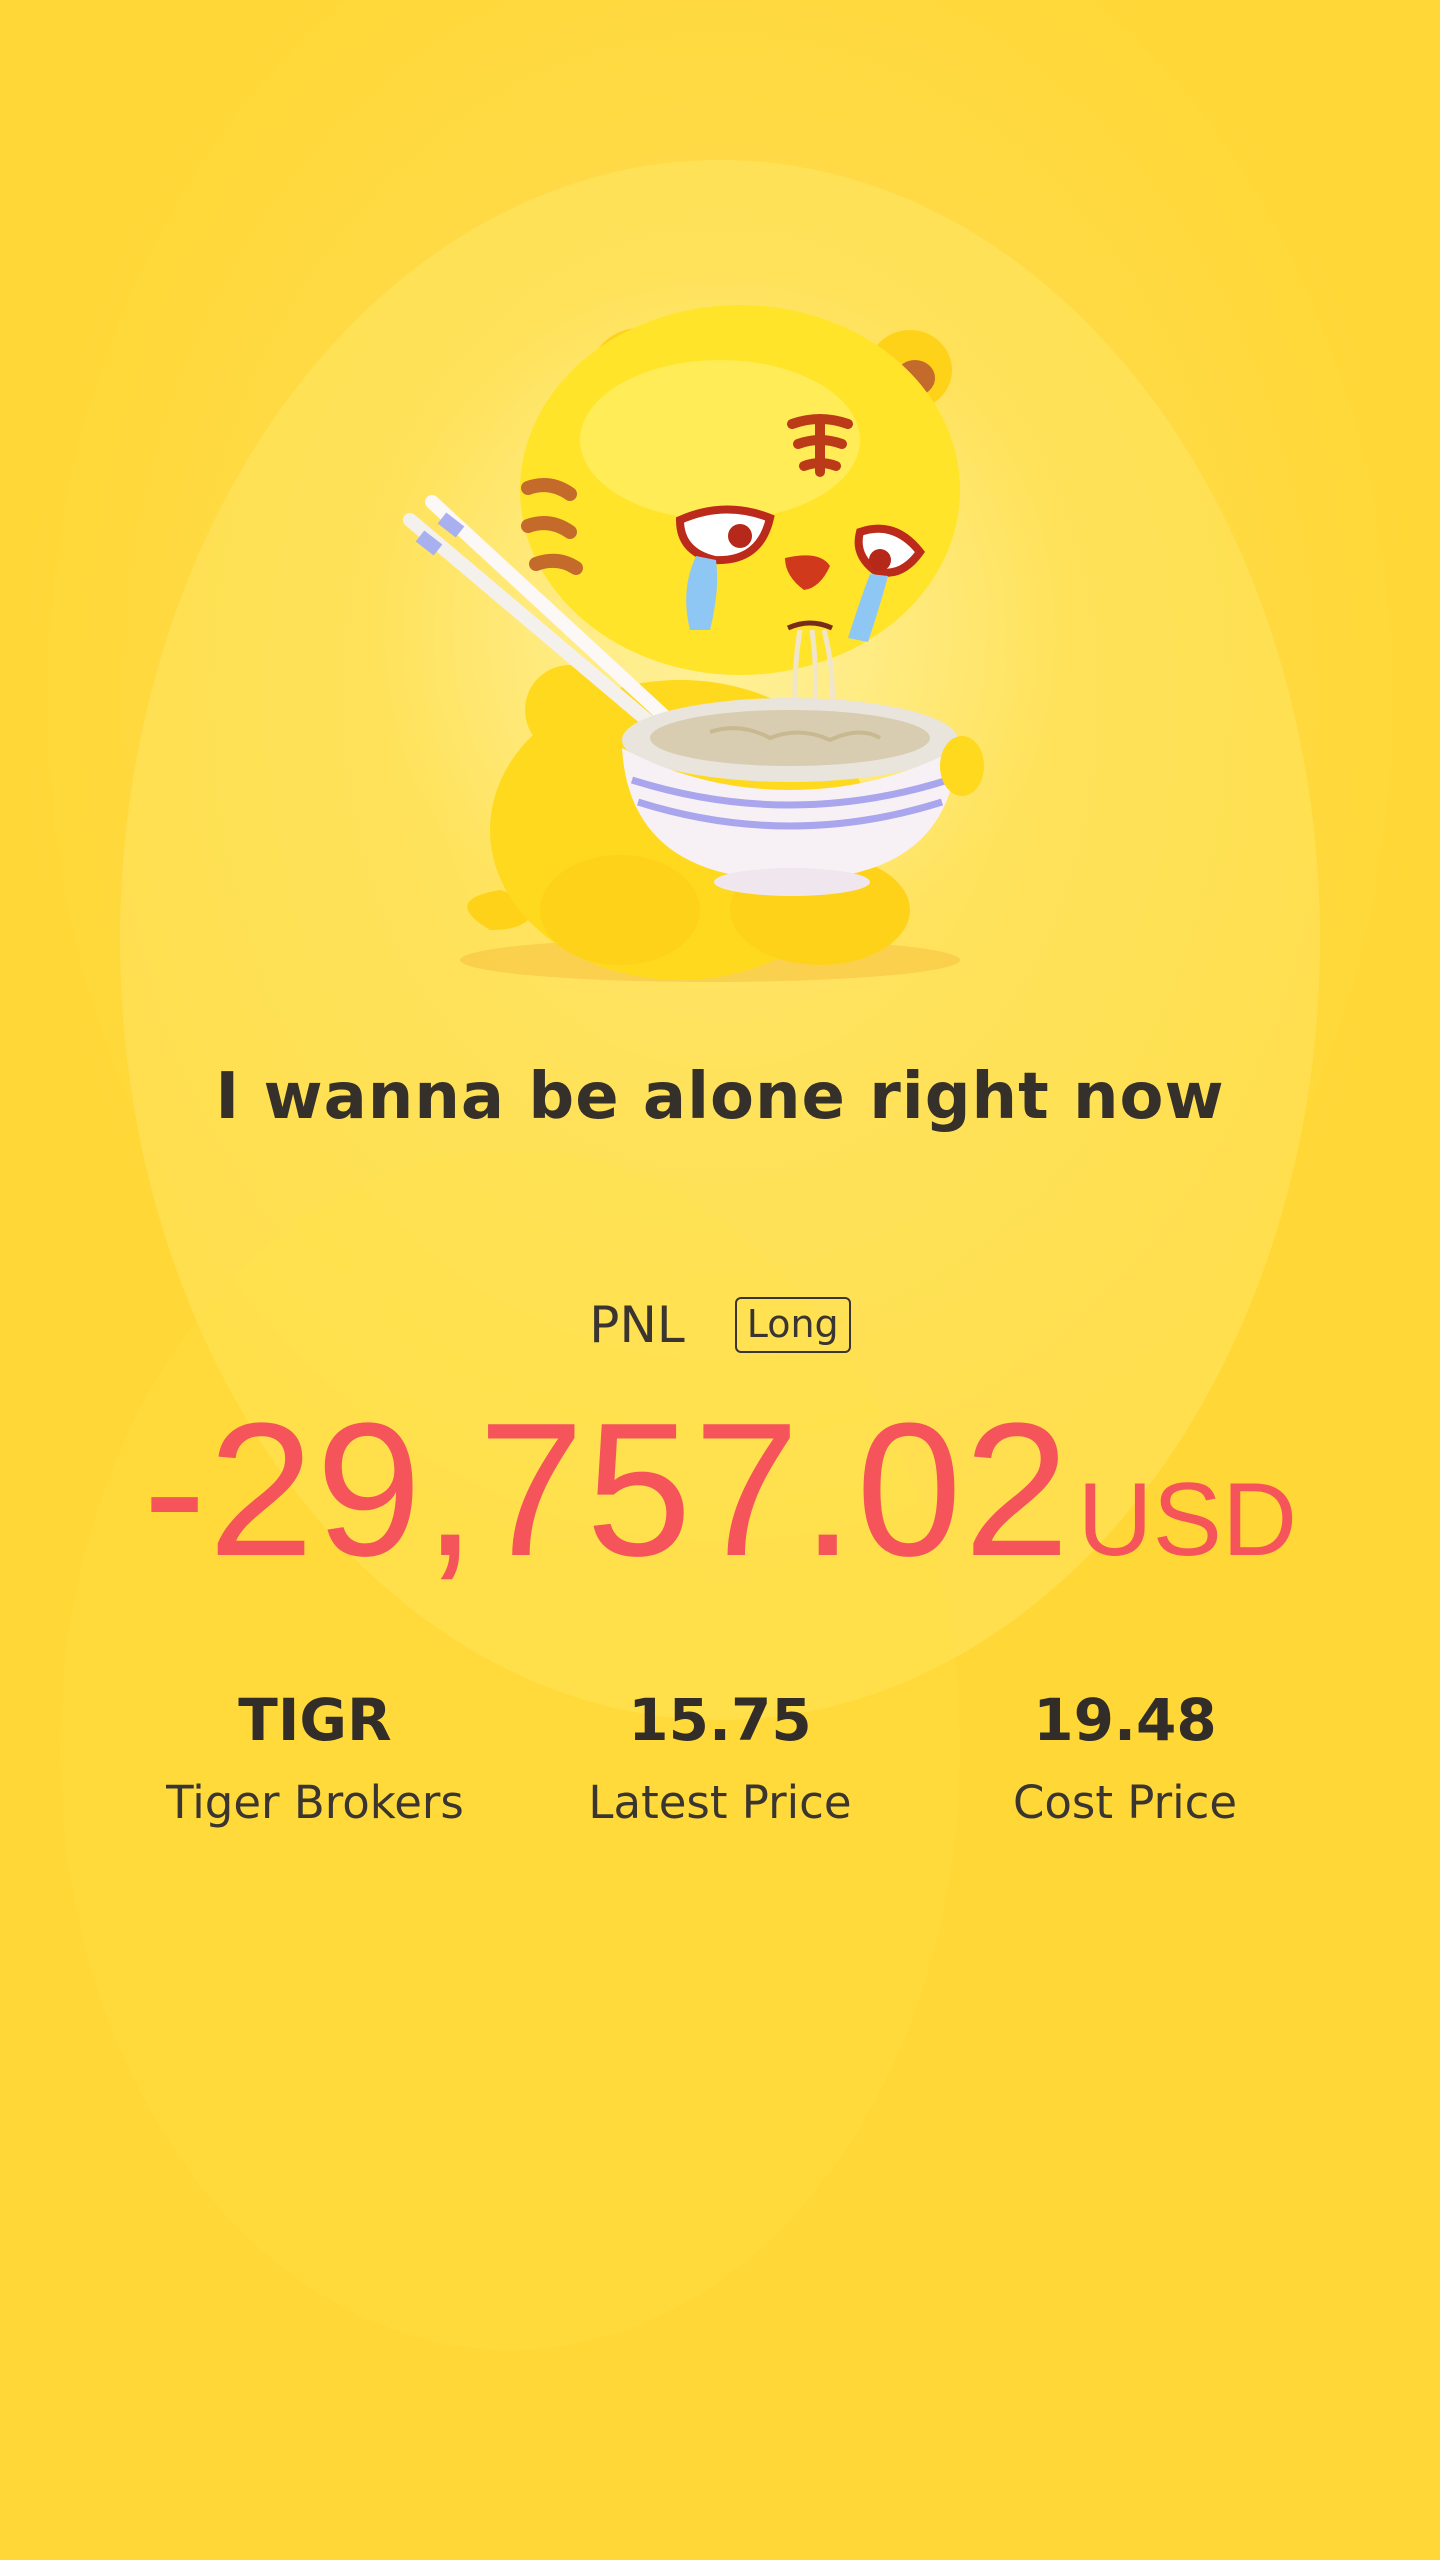  What do you see at coordinates (720, 1325) in the screenshot?
I see `pnl-header: PNL Long` at bounding box center [720, 1325].